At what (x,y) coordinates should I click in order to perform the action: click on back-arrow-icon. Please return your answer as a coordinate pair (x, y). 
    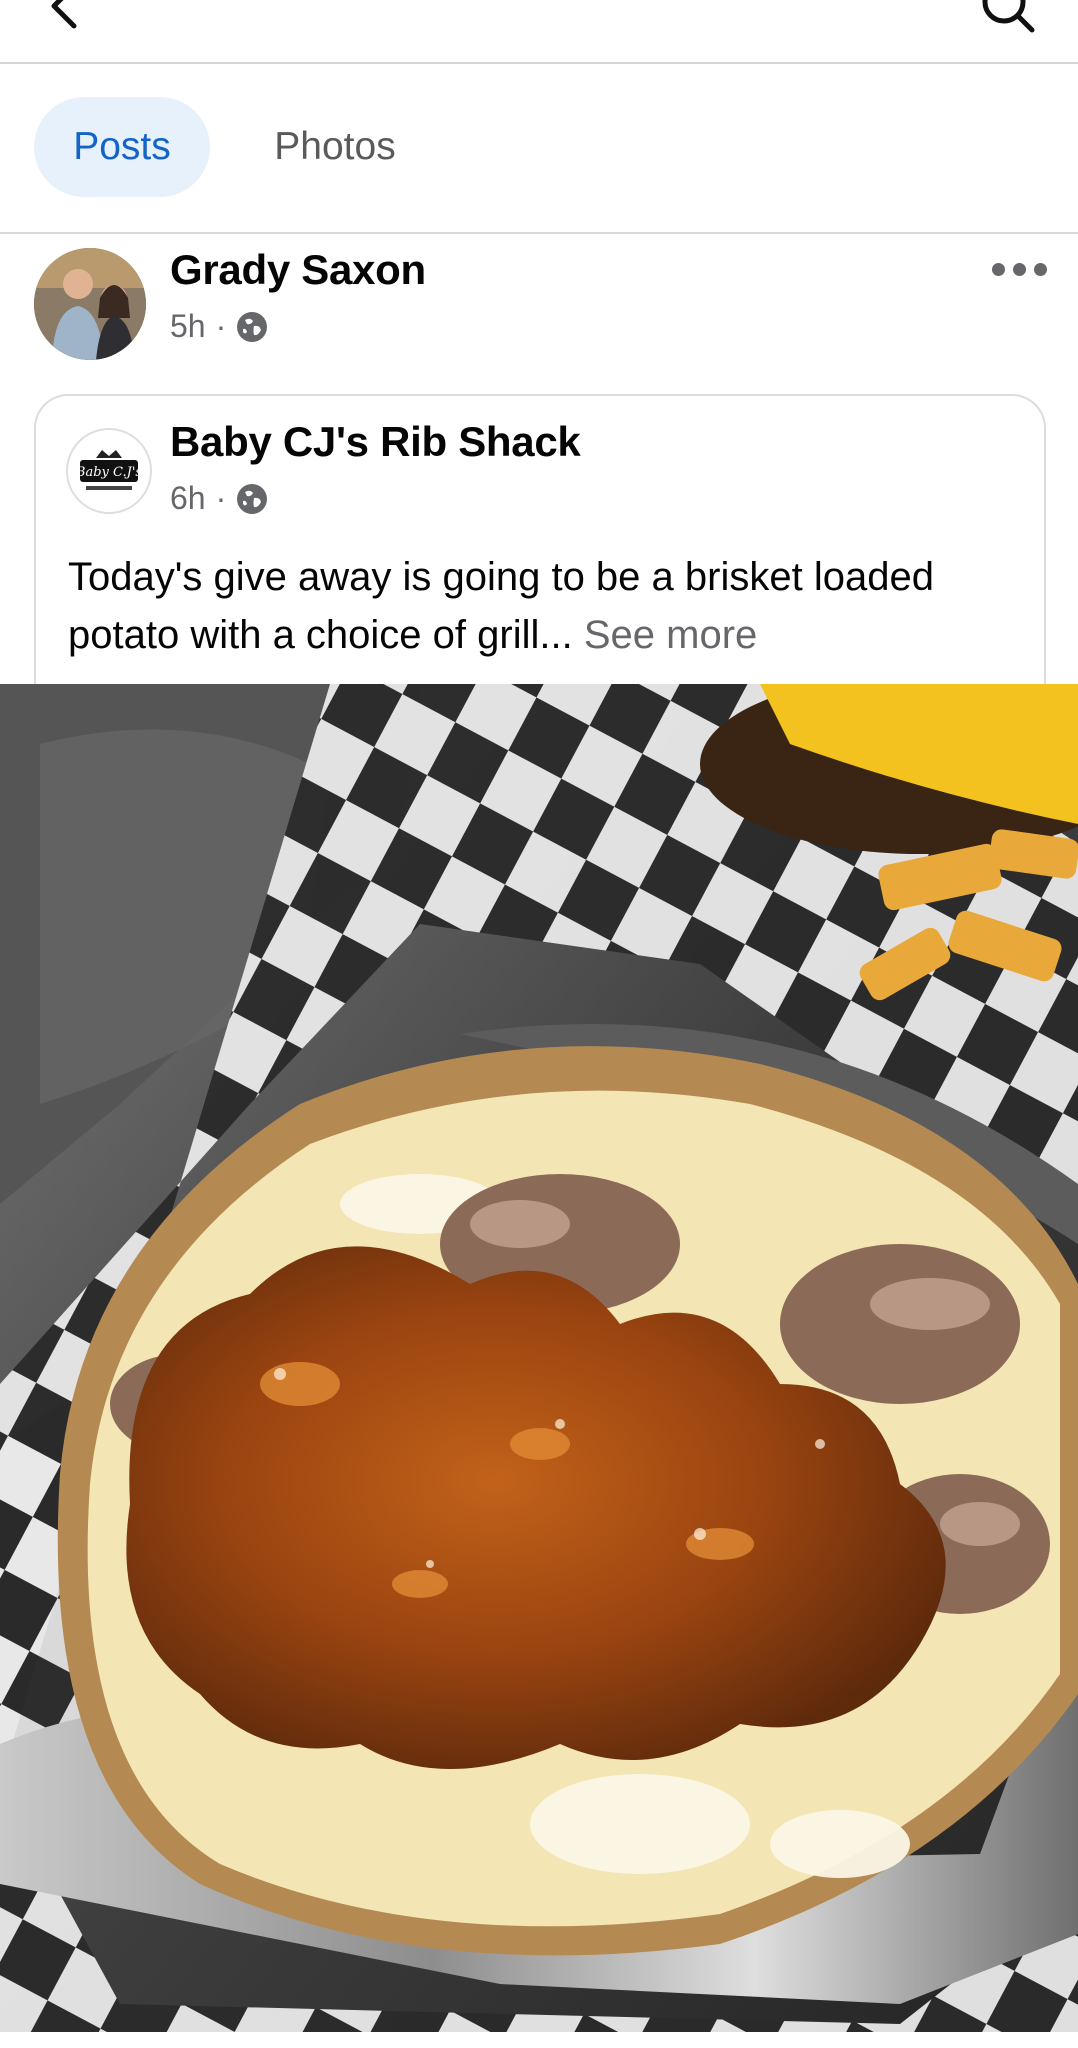
    Looking at the image, I should click on (65, 16).